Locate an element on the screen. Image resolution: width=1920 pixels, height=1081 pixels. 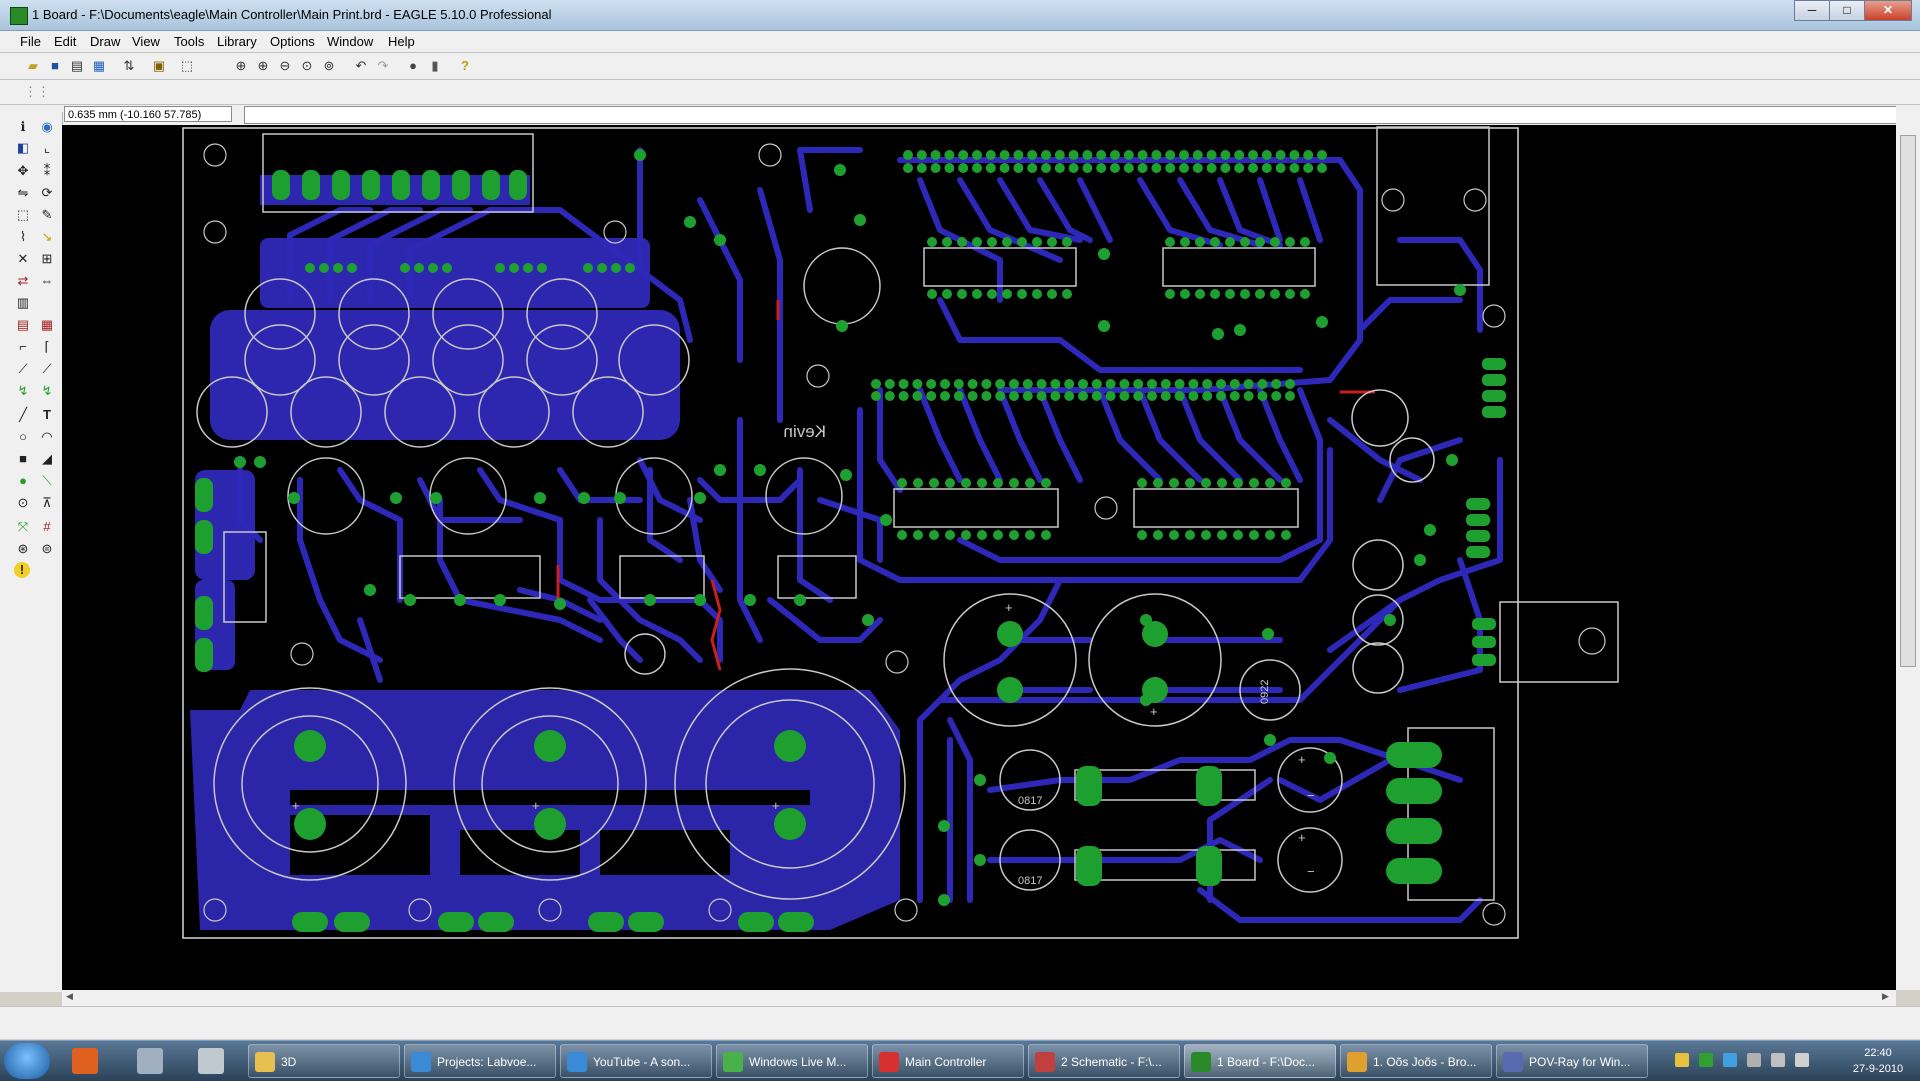
arc-icon: ◠ is located at coordinates (47, 437).